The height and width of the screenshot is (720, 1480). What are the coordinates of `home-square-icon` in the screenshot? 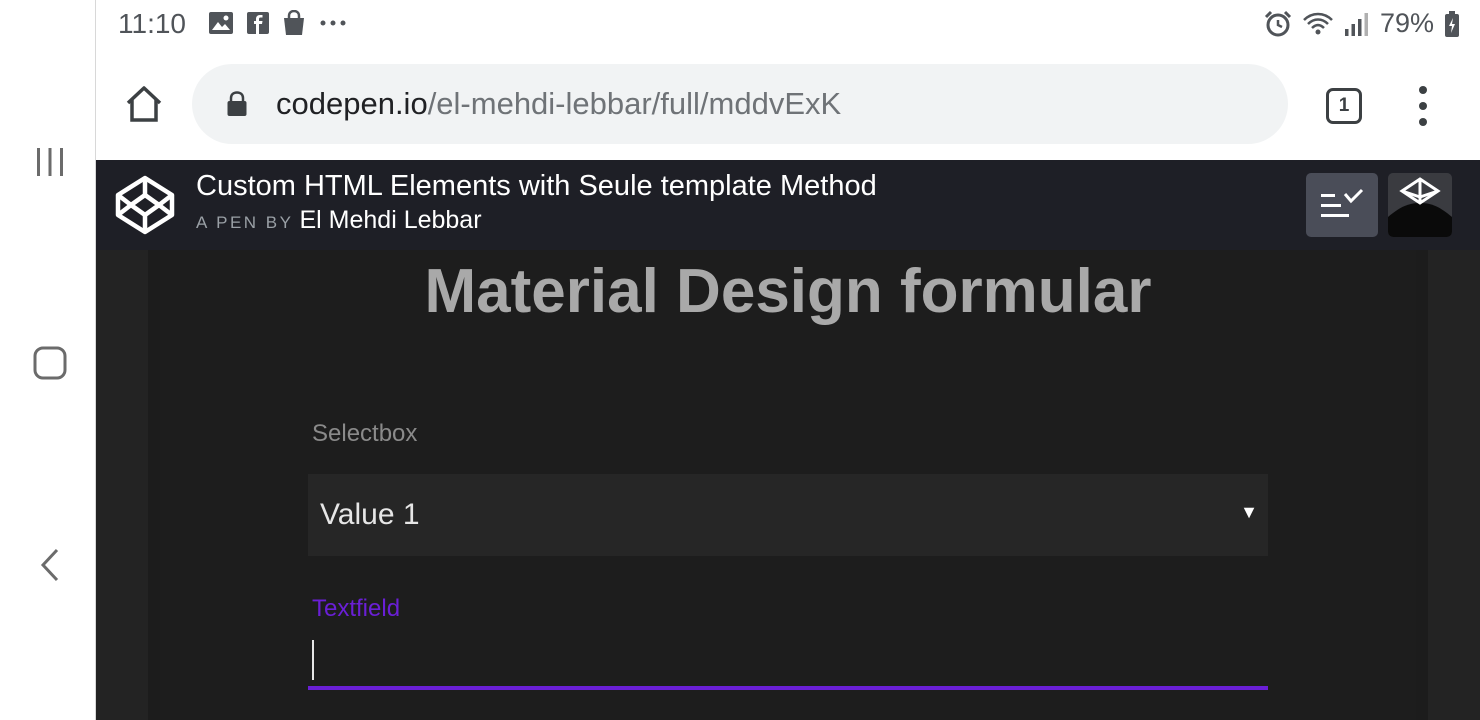 It's located at (50, 363).